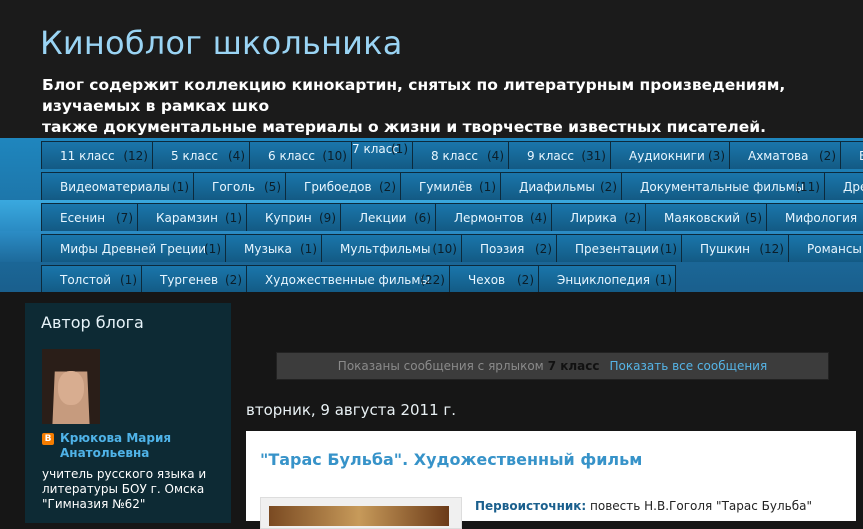 This screenshot has height=529, width=863. What do you see at coordinates (598, 217) in the screenshot?
I see `label-link: Лирика (2)` at bounding box center [598, 217].